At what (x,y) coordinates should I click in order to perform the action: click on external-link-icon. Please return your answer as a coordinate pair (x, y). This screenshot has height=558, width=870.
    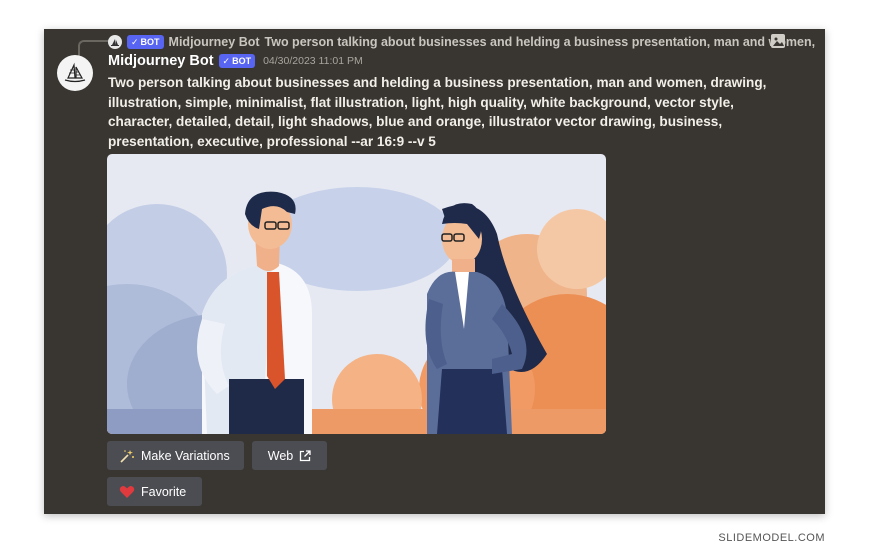
    Looking at the image, I should click on (305, 455).